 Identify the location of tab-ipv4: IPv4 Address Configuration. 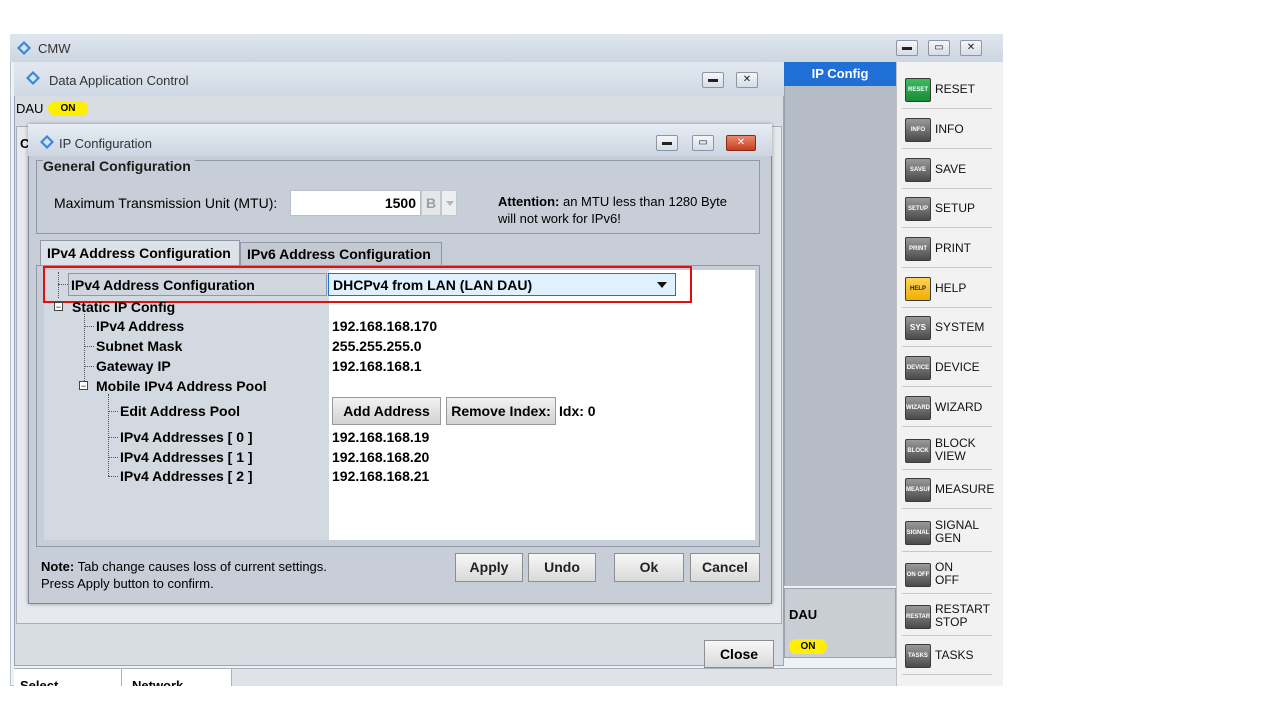
(140, 253).